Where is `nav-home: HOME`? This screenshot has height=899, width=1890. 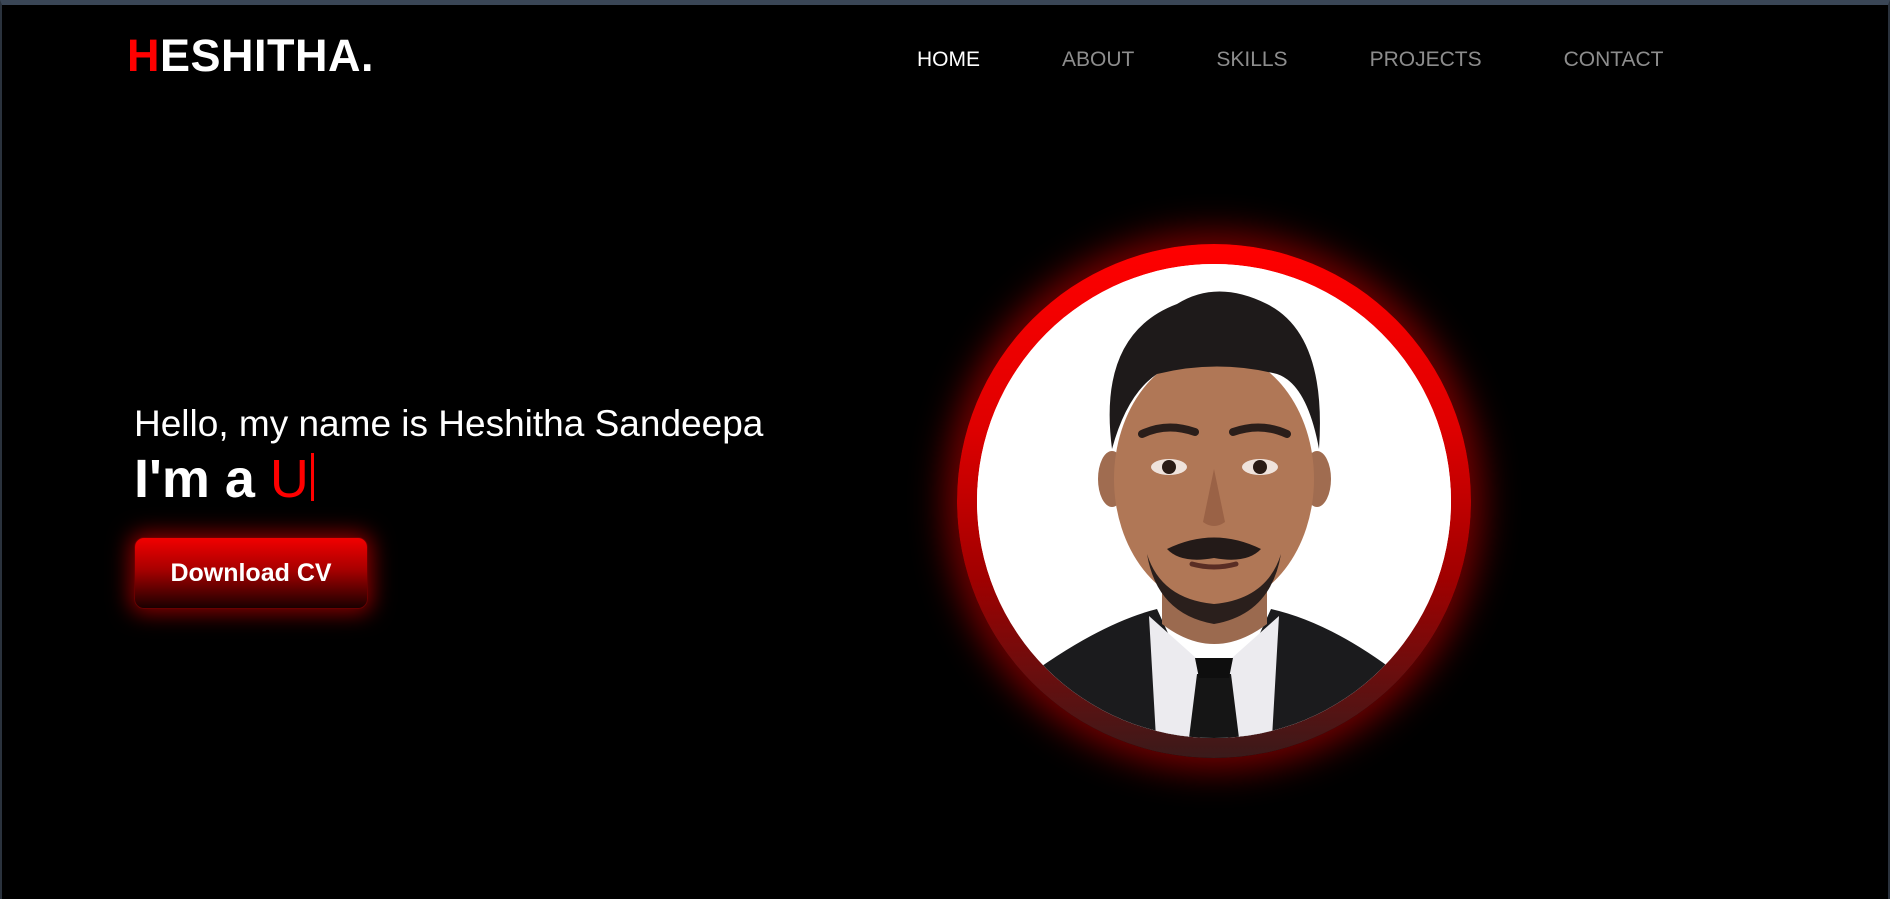
nav-home: HOME is located at coordinates (948, 59).